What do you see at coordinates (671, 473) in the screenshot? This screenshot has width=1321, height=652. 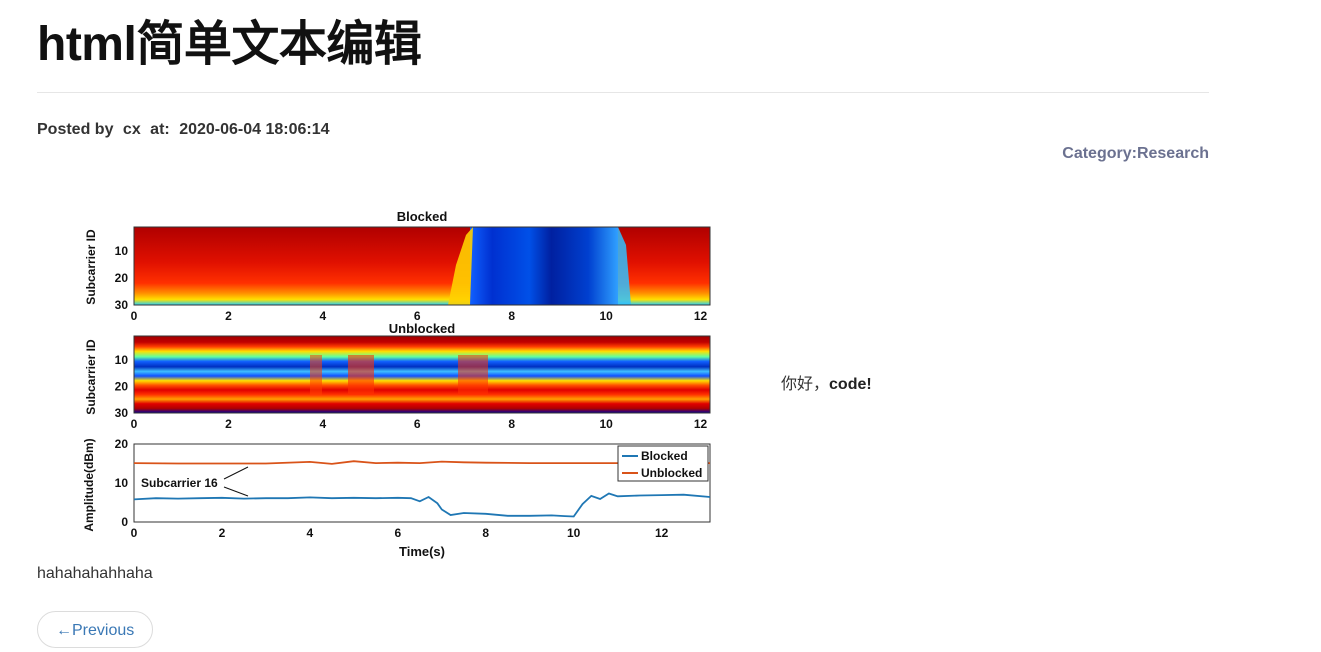 I see `legend-label-unblocked: Unblocked` at bounding box center [671, 473].